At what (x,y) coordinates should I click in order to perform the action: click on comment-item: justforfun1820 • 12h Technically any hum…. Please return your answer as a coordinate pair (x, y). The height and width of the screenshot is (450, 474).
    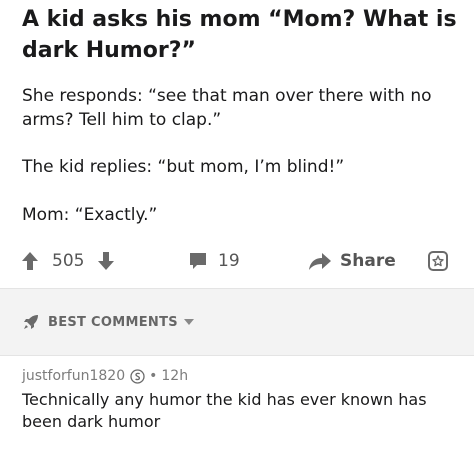
    Looking at the image, I should click on (242, 400).